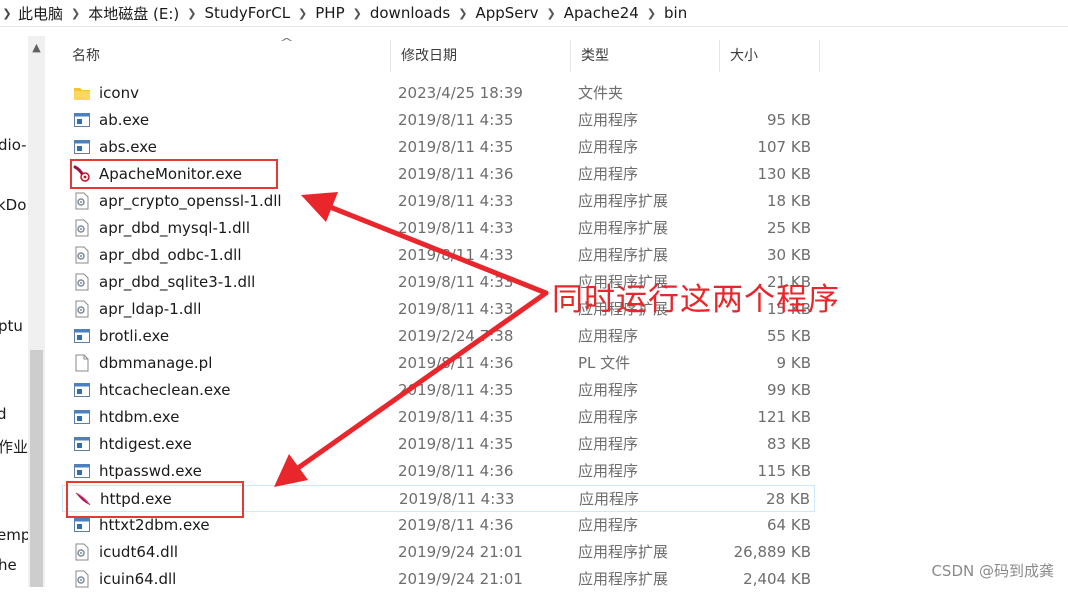 This screenshot has width=1068, height=597. What do you see at coordinates (425, 244) in the screenshot?
I see `arrow-to-apachemonitor` at bounding box center [425, 244].